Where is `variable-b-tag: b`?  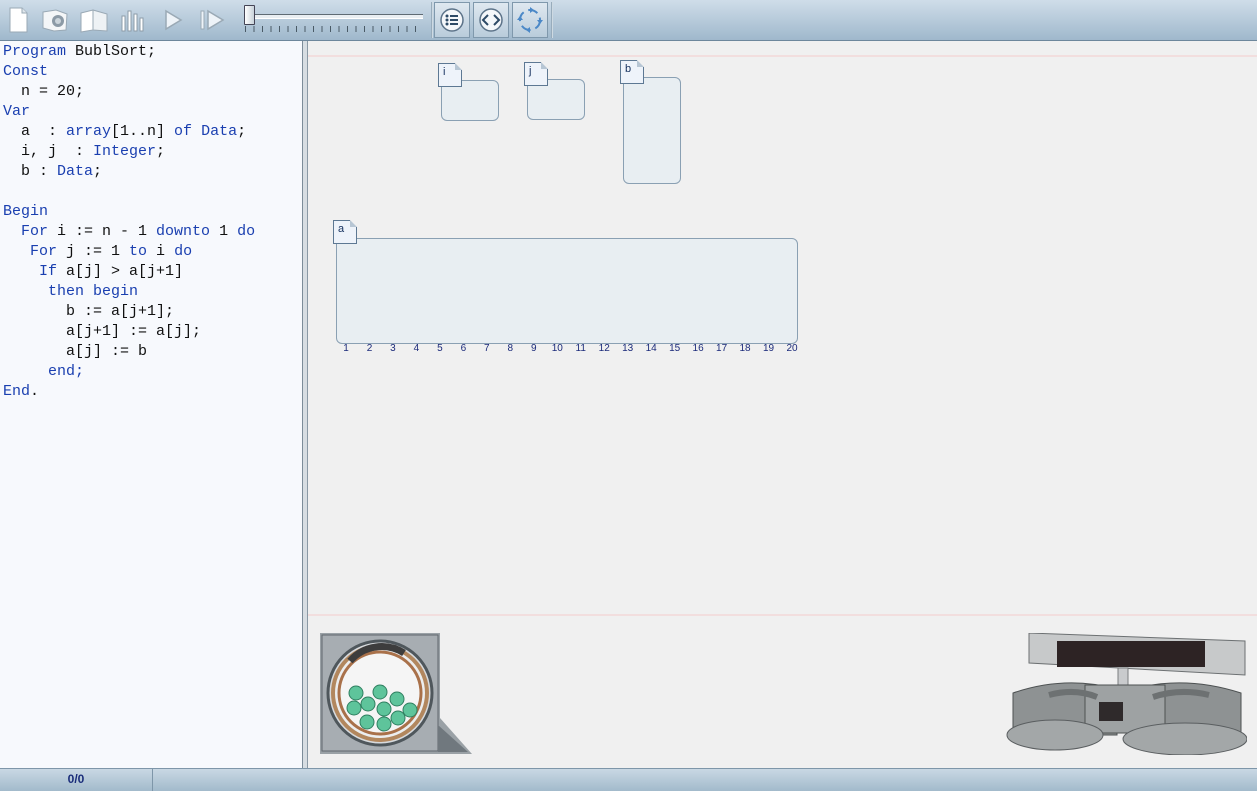
variable-b-tag: b is located at coordinates (632, 72).